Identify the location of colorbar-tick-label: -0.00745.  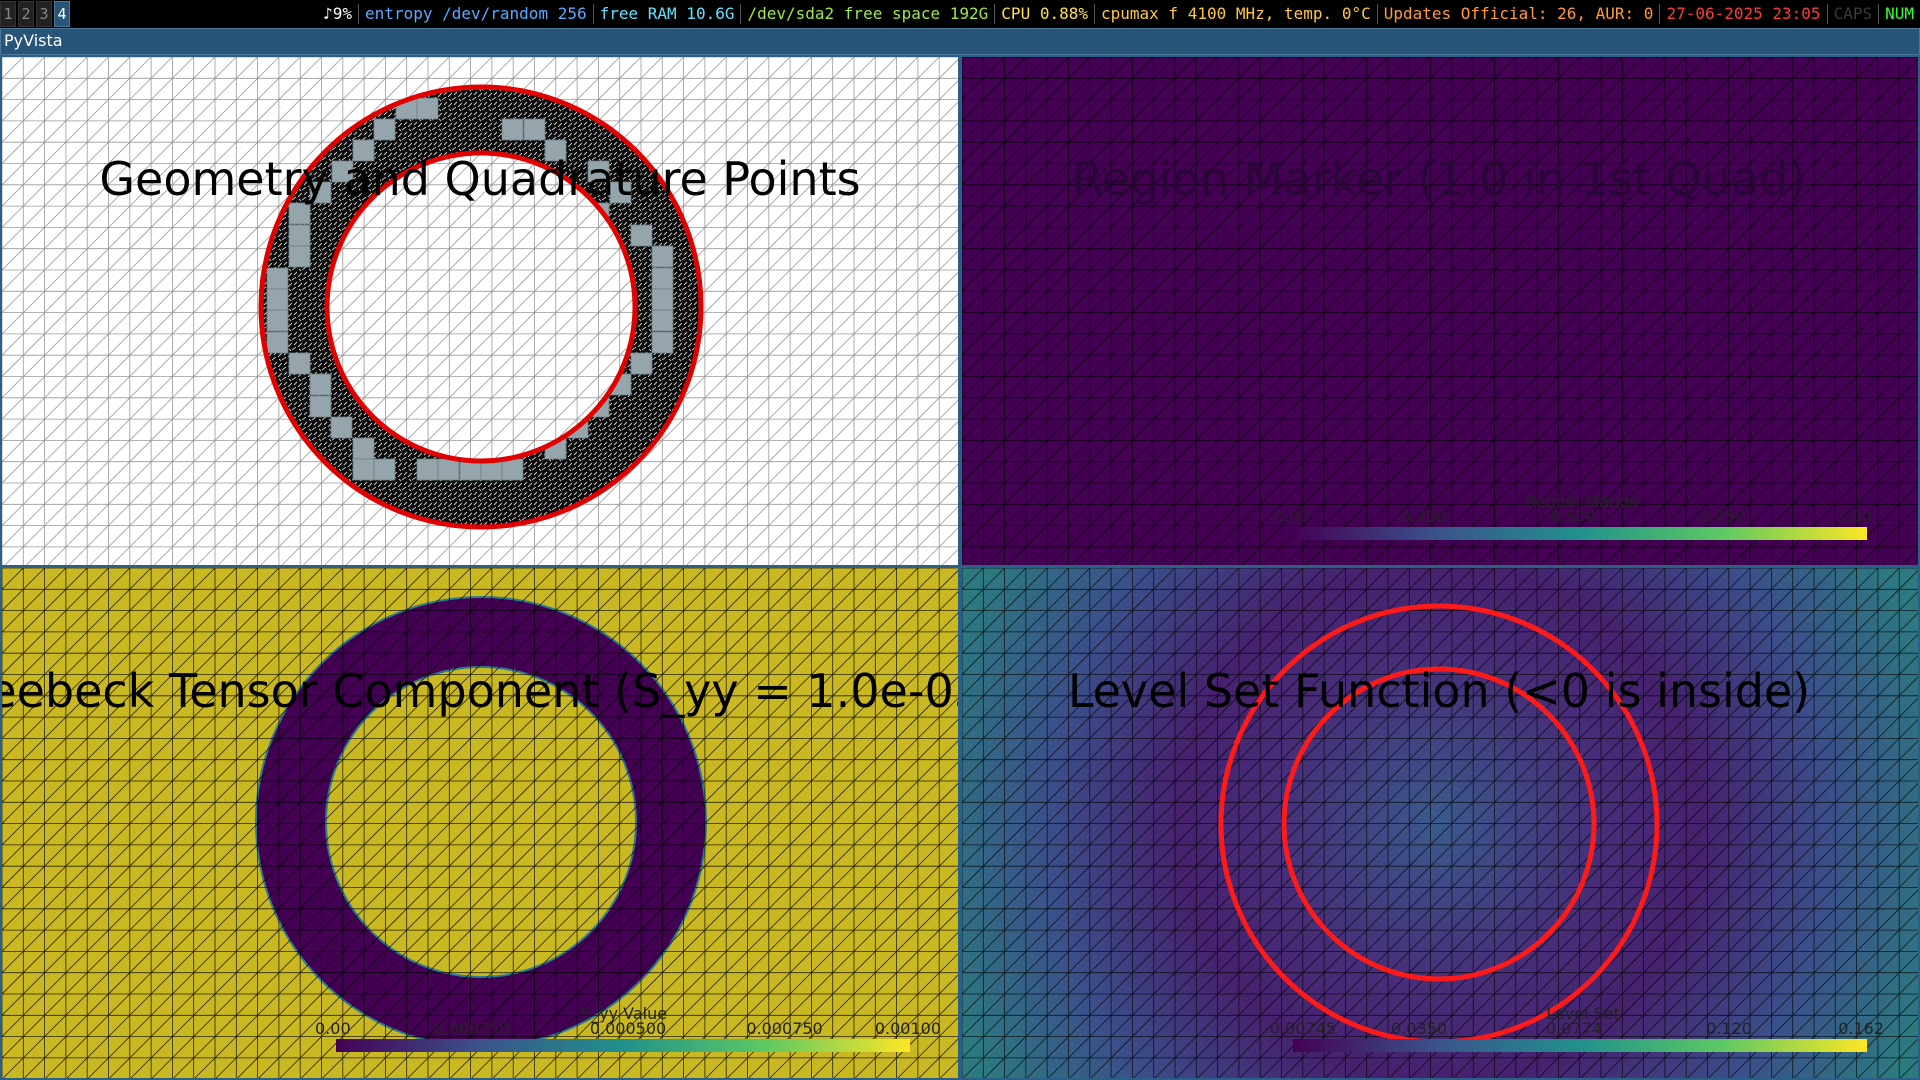
(1300, 1028).